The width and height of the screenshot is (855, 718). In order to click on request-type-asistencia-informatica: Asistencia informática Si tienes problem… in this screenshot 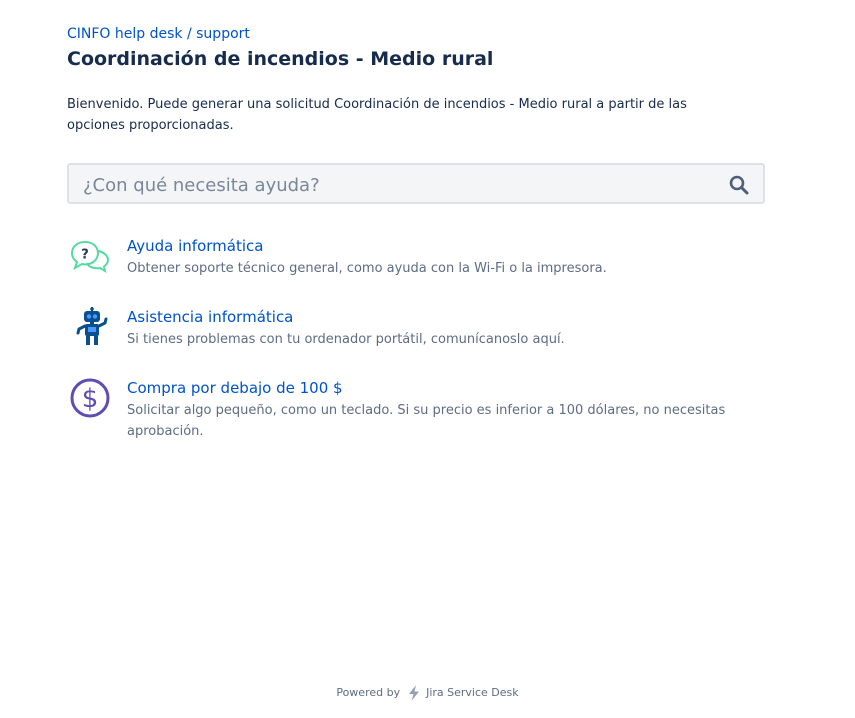, I will do `click(407, 329)`.